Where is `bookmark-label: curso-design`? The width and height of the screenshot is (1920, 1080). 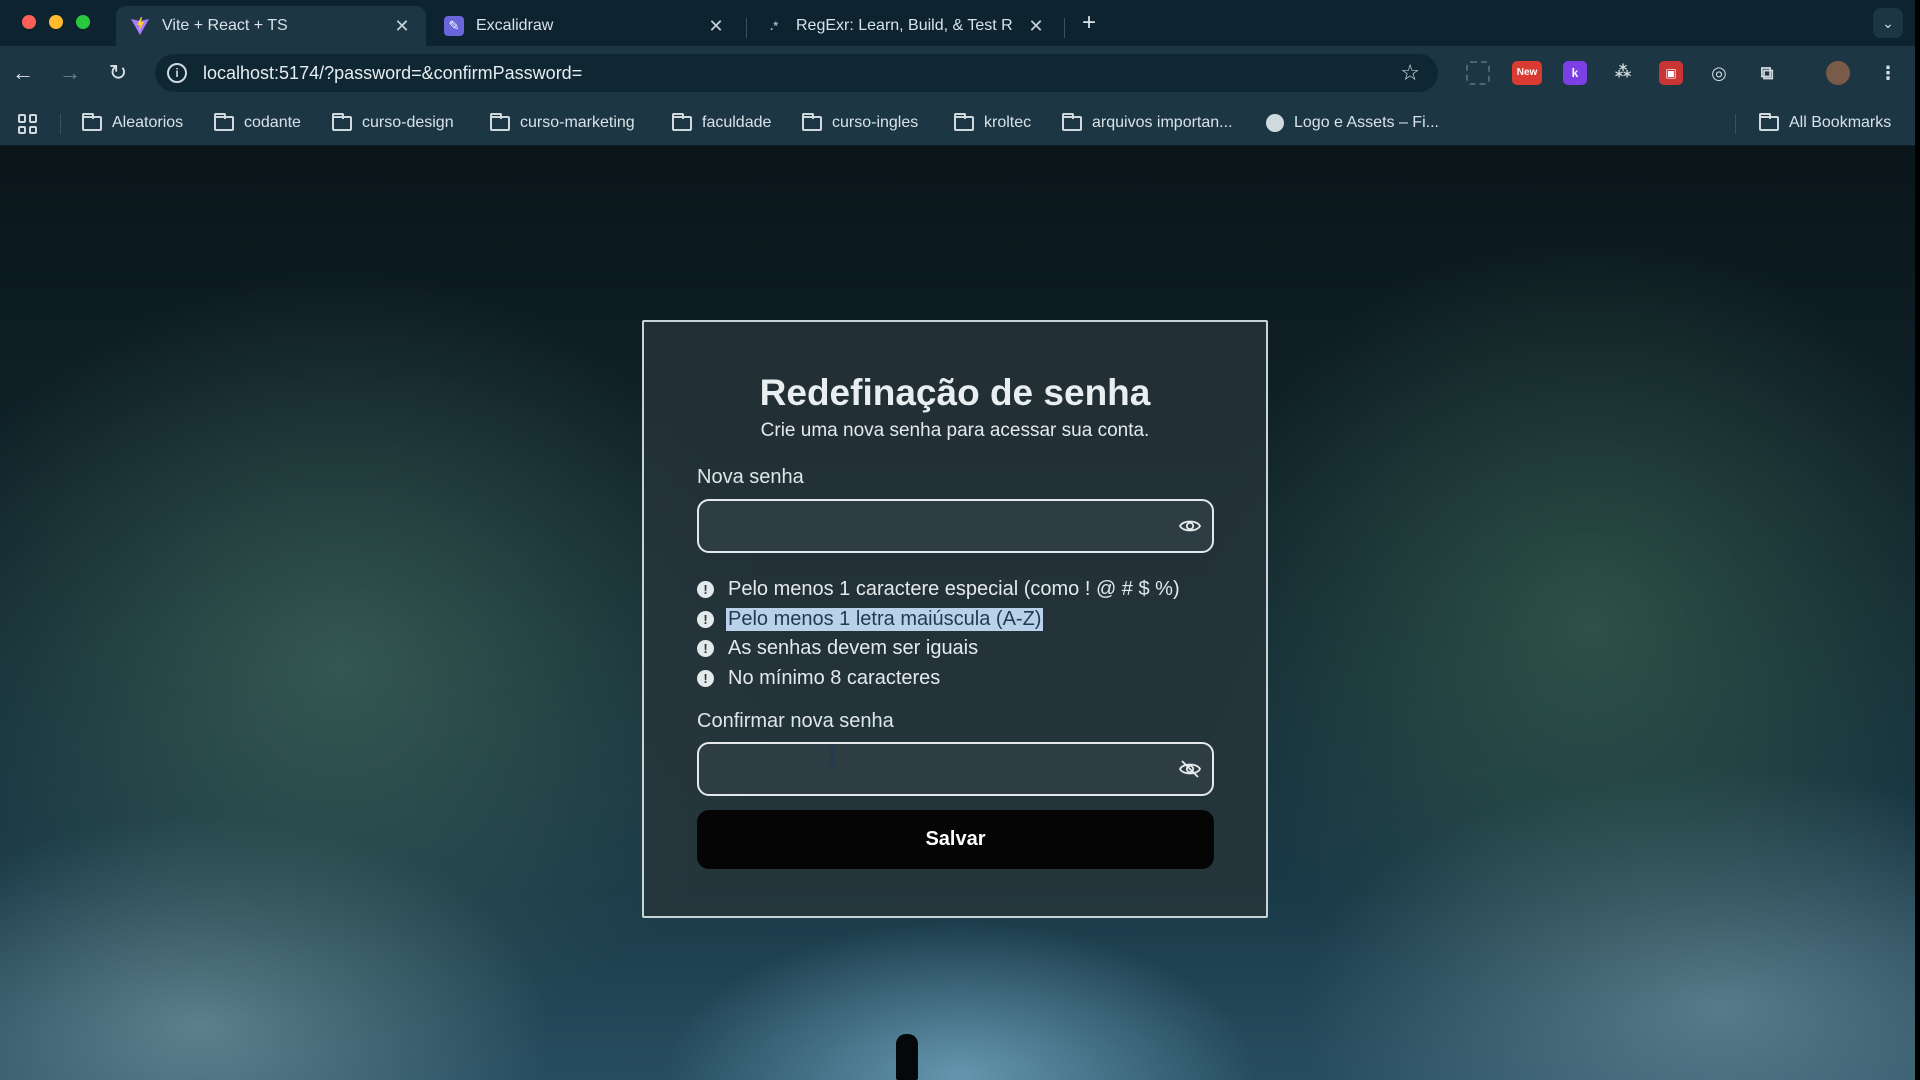
bookmark-label: curso-design is located at coordinates (408, 122).